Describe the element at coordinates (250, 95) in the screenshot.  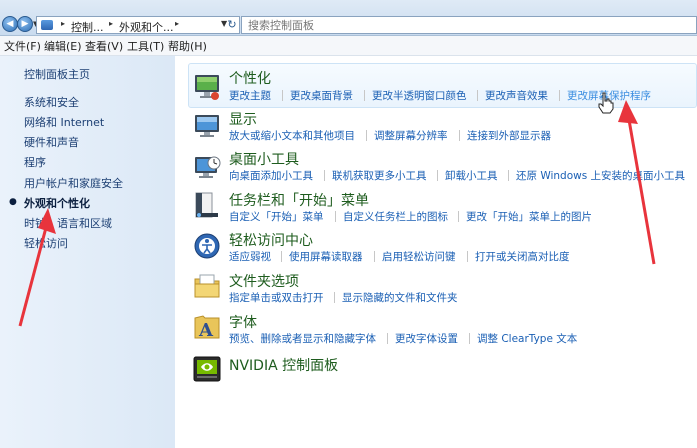
I see `link-change-theme: 更改主题` at that location.